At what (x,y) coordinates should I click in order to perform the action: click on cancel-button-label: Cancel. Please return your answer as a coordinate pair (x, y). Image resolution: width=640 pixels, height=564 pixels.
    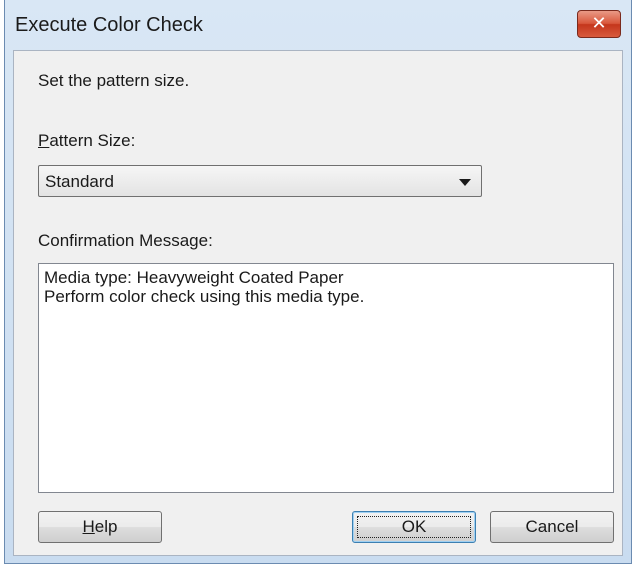
    Looking at the image, I should click on (552, 526).